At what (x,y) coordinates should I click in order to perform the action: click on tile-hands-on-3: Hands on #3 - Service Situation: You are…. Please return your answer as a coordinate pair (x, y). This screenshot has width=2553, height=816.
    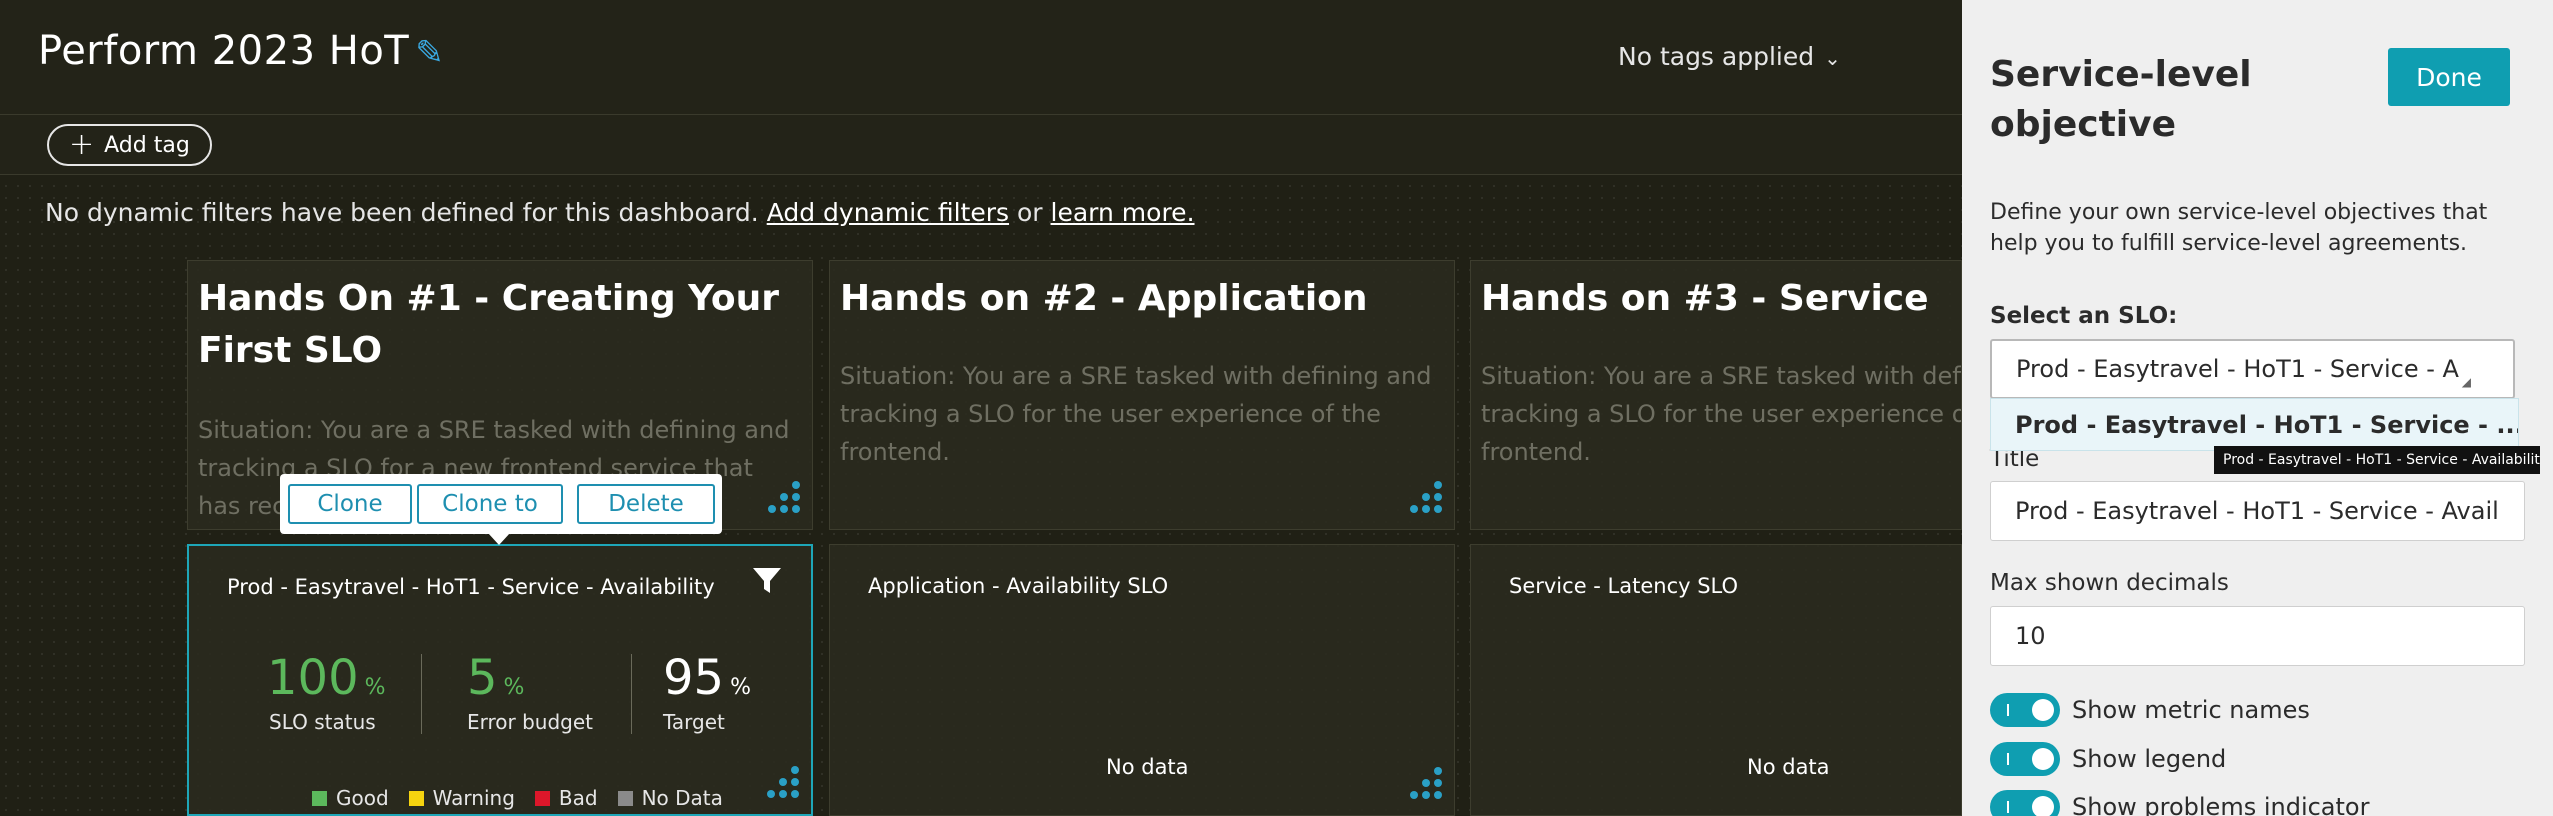
    Looking at the image, I should click on (1716, 395).